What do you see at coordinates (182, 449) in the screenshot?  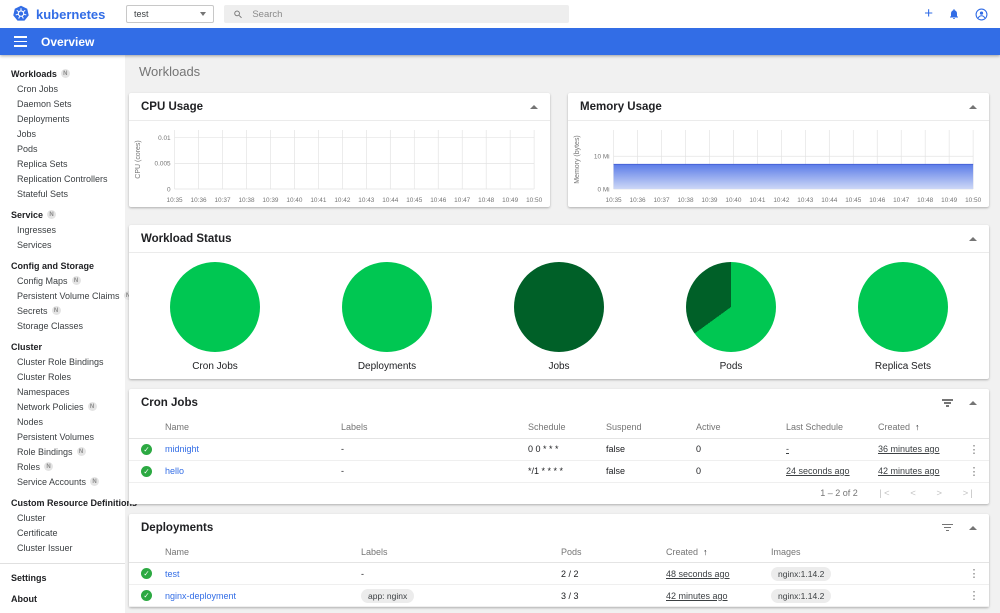 I see `resource-link: midnight` at bounding box center [182, 449].